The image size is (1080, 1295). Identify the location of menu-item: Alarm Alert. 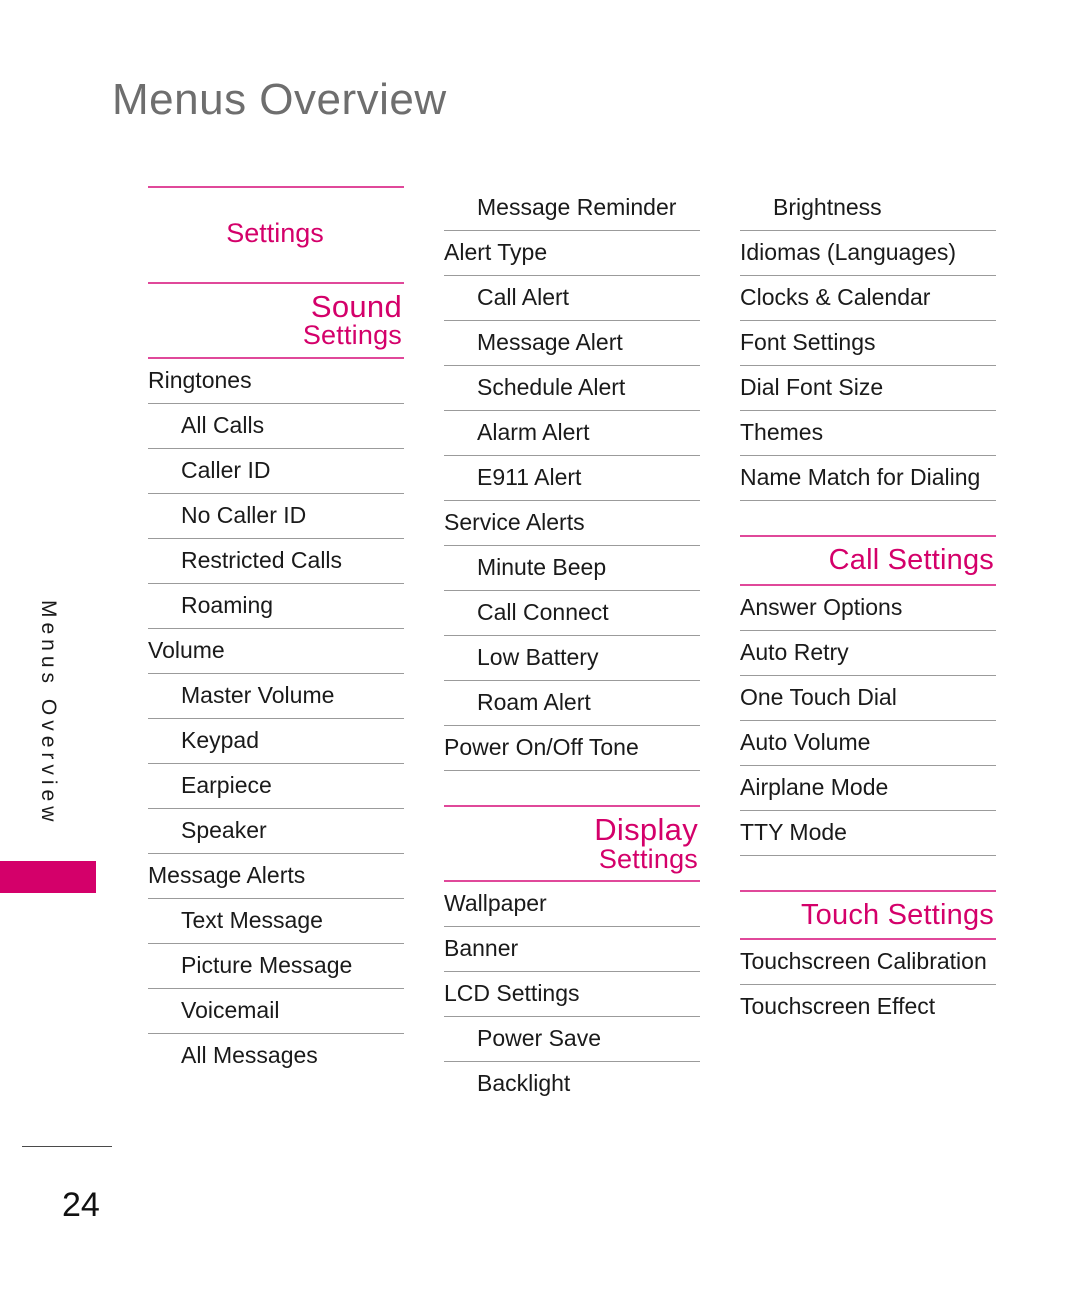
(572, 433).